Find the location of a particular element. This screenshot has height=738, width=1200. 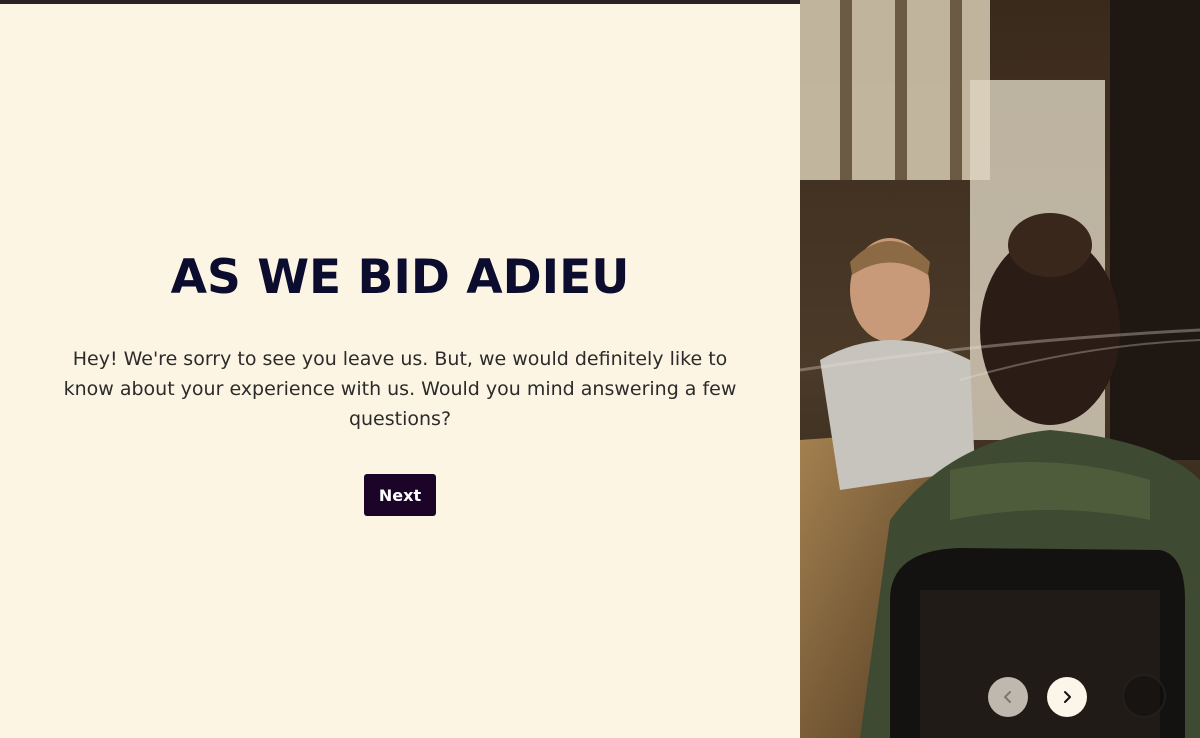

carousel-next-button is located at coordinates (1067, 697).